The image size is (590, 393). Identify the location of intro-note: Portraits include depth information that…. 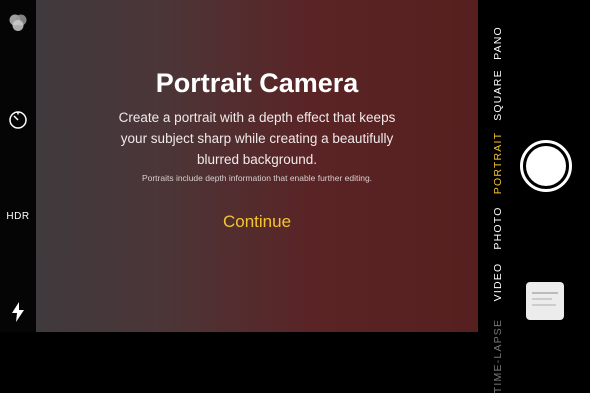
(257, 178).